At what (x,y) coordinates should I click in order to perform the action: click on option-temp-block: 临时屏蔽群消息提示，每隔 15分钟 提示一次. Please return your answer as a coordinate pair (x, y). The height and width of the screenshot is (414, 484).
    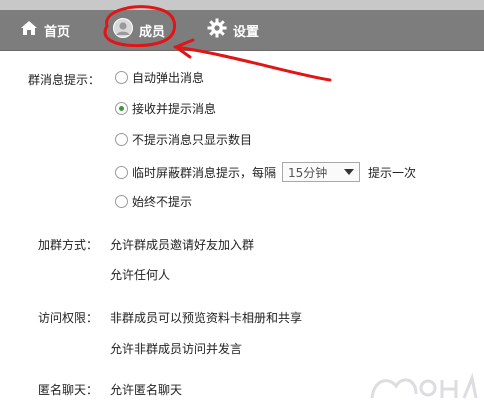
    Looking at the image, I should click on (265, 172).